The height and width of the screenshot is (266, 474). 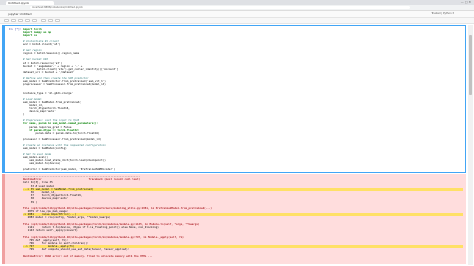 I want to click on notebook-header: jupyter Untitled Trusted | Python 3, so click(x=237, y=14).